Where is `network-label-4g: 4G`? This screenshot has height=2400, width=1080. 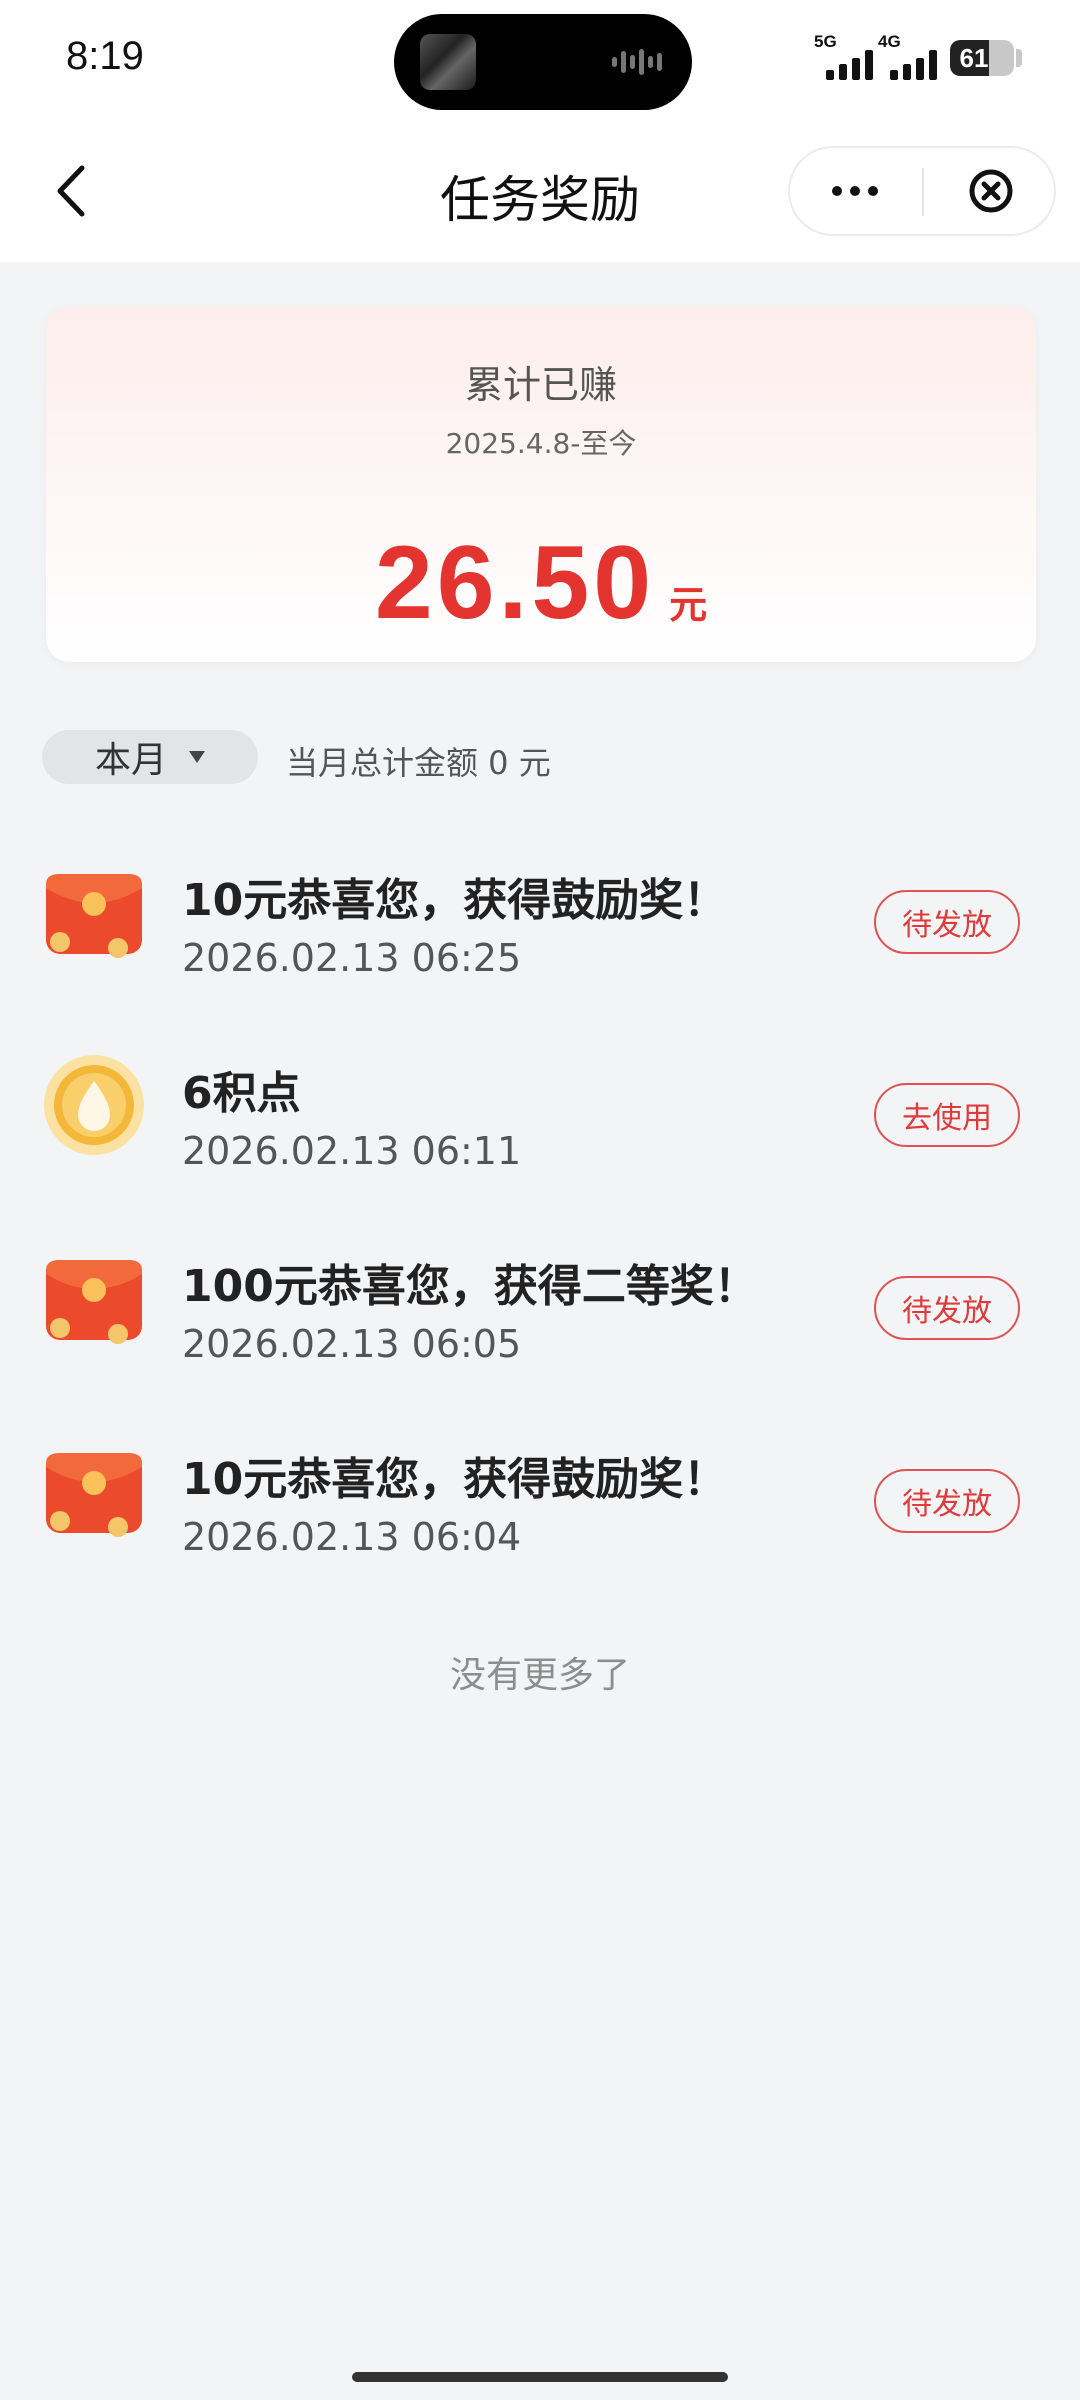
network-label-4g: 4G is located at coordinates (889, 41).